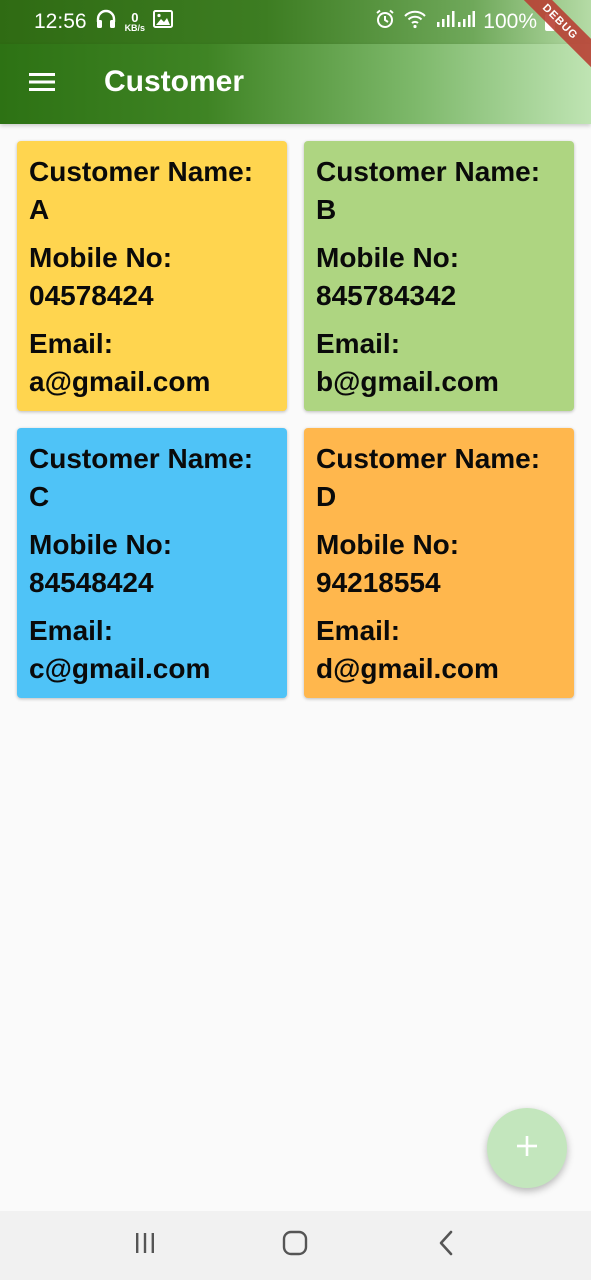 The width and height of the screenshot is (591, 1280). I want to click on mobile-value: 04578424, so click(91, 295).